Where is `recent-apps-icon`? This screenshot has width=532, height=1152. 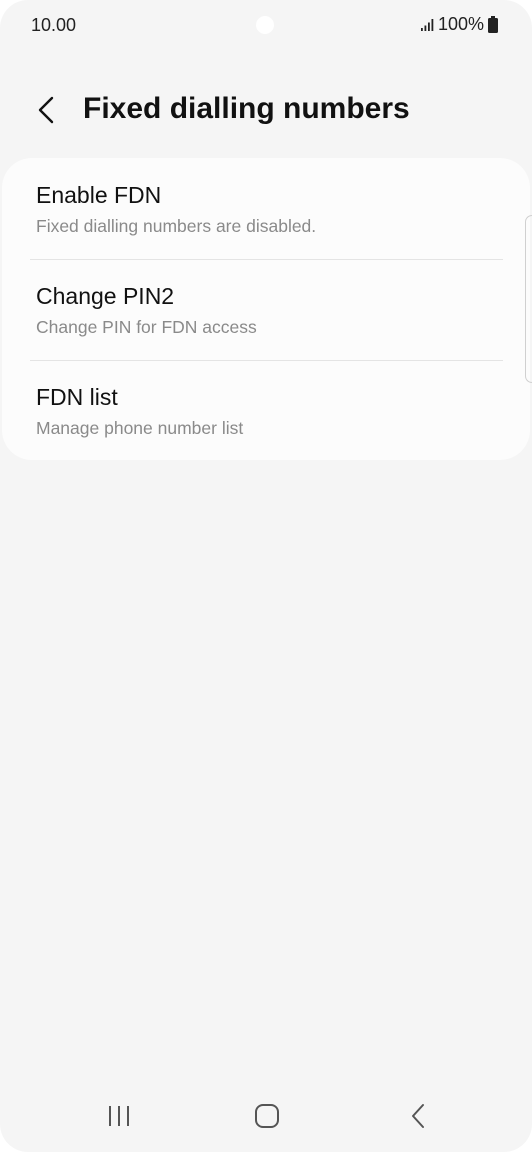
recent-apps-icon is located at coordinates (119, 1118).